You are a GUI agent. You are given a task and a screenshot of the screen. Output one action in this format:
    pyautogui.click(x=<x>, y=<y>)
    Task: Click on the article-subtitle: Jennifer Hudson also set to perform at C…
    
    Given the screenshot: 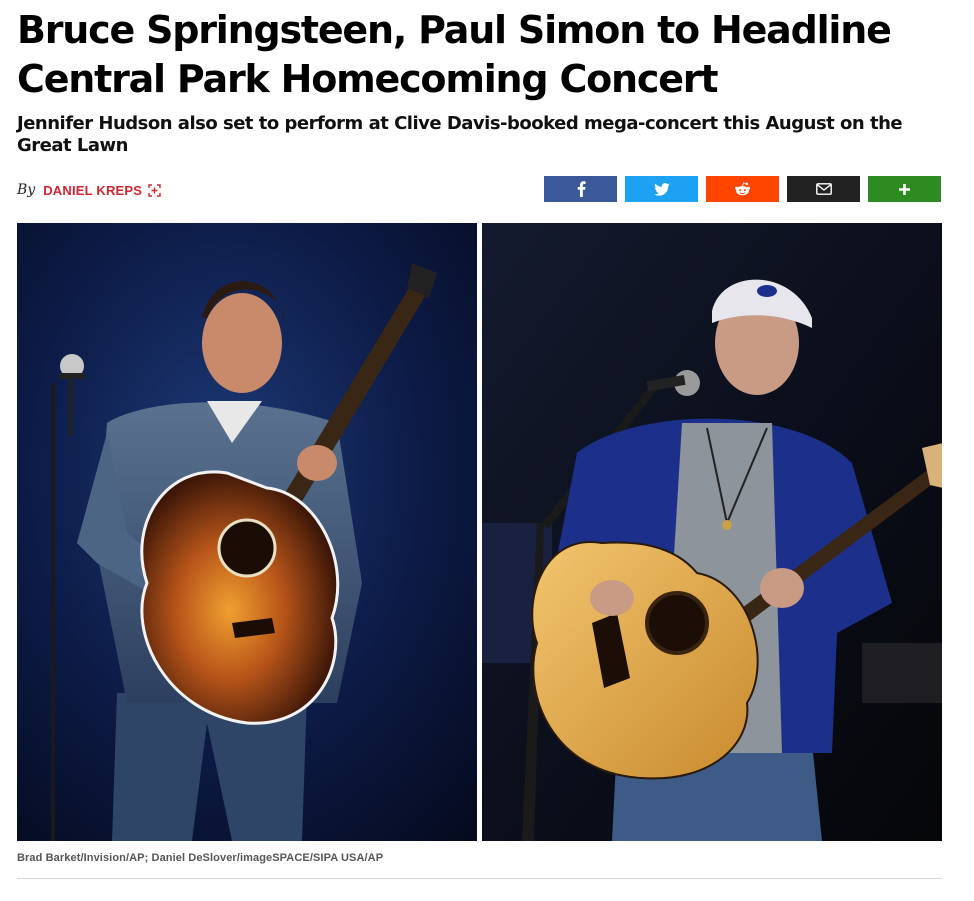 What is the action you would take?
    pyautogui.click(x=460, y=134)
    